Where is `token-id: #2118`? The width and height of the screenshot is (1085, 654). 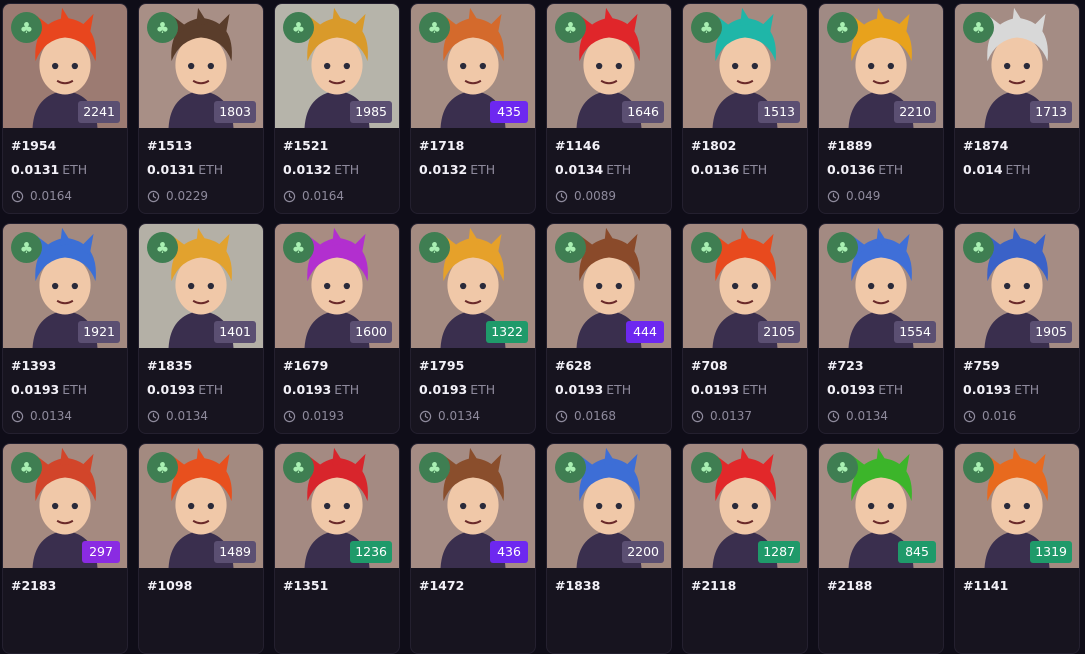
token-id: #2118 is located at coordinates (714, 585).